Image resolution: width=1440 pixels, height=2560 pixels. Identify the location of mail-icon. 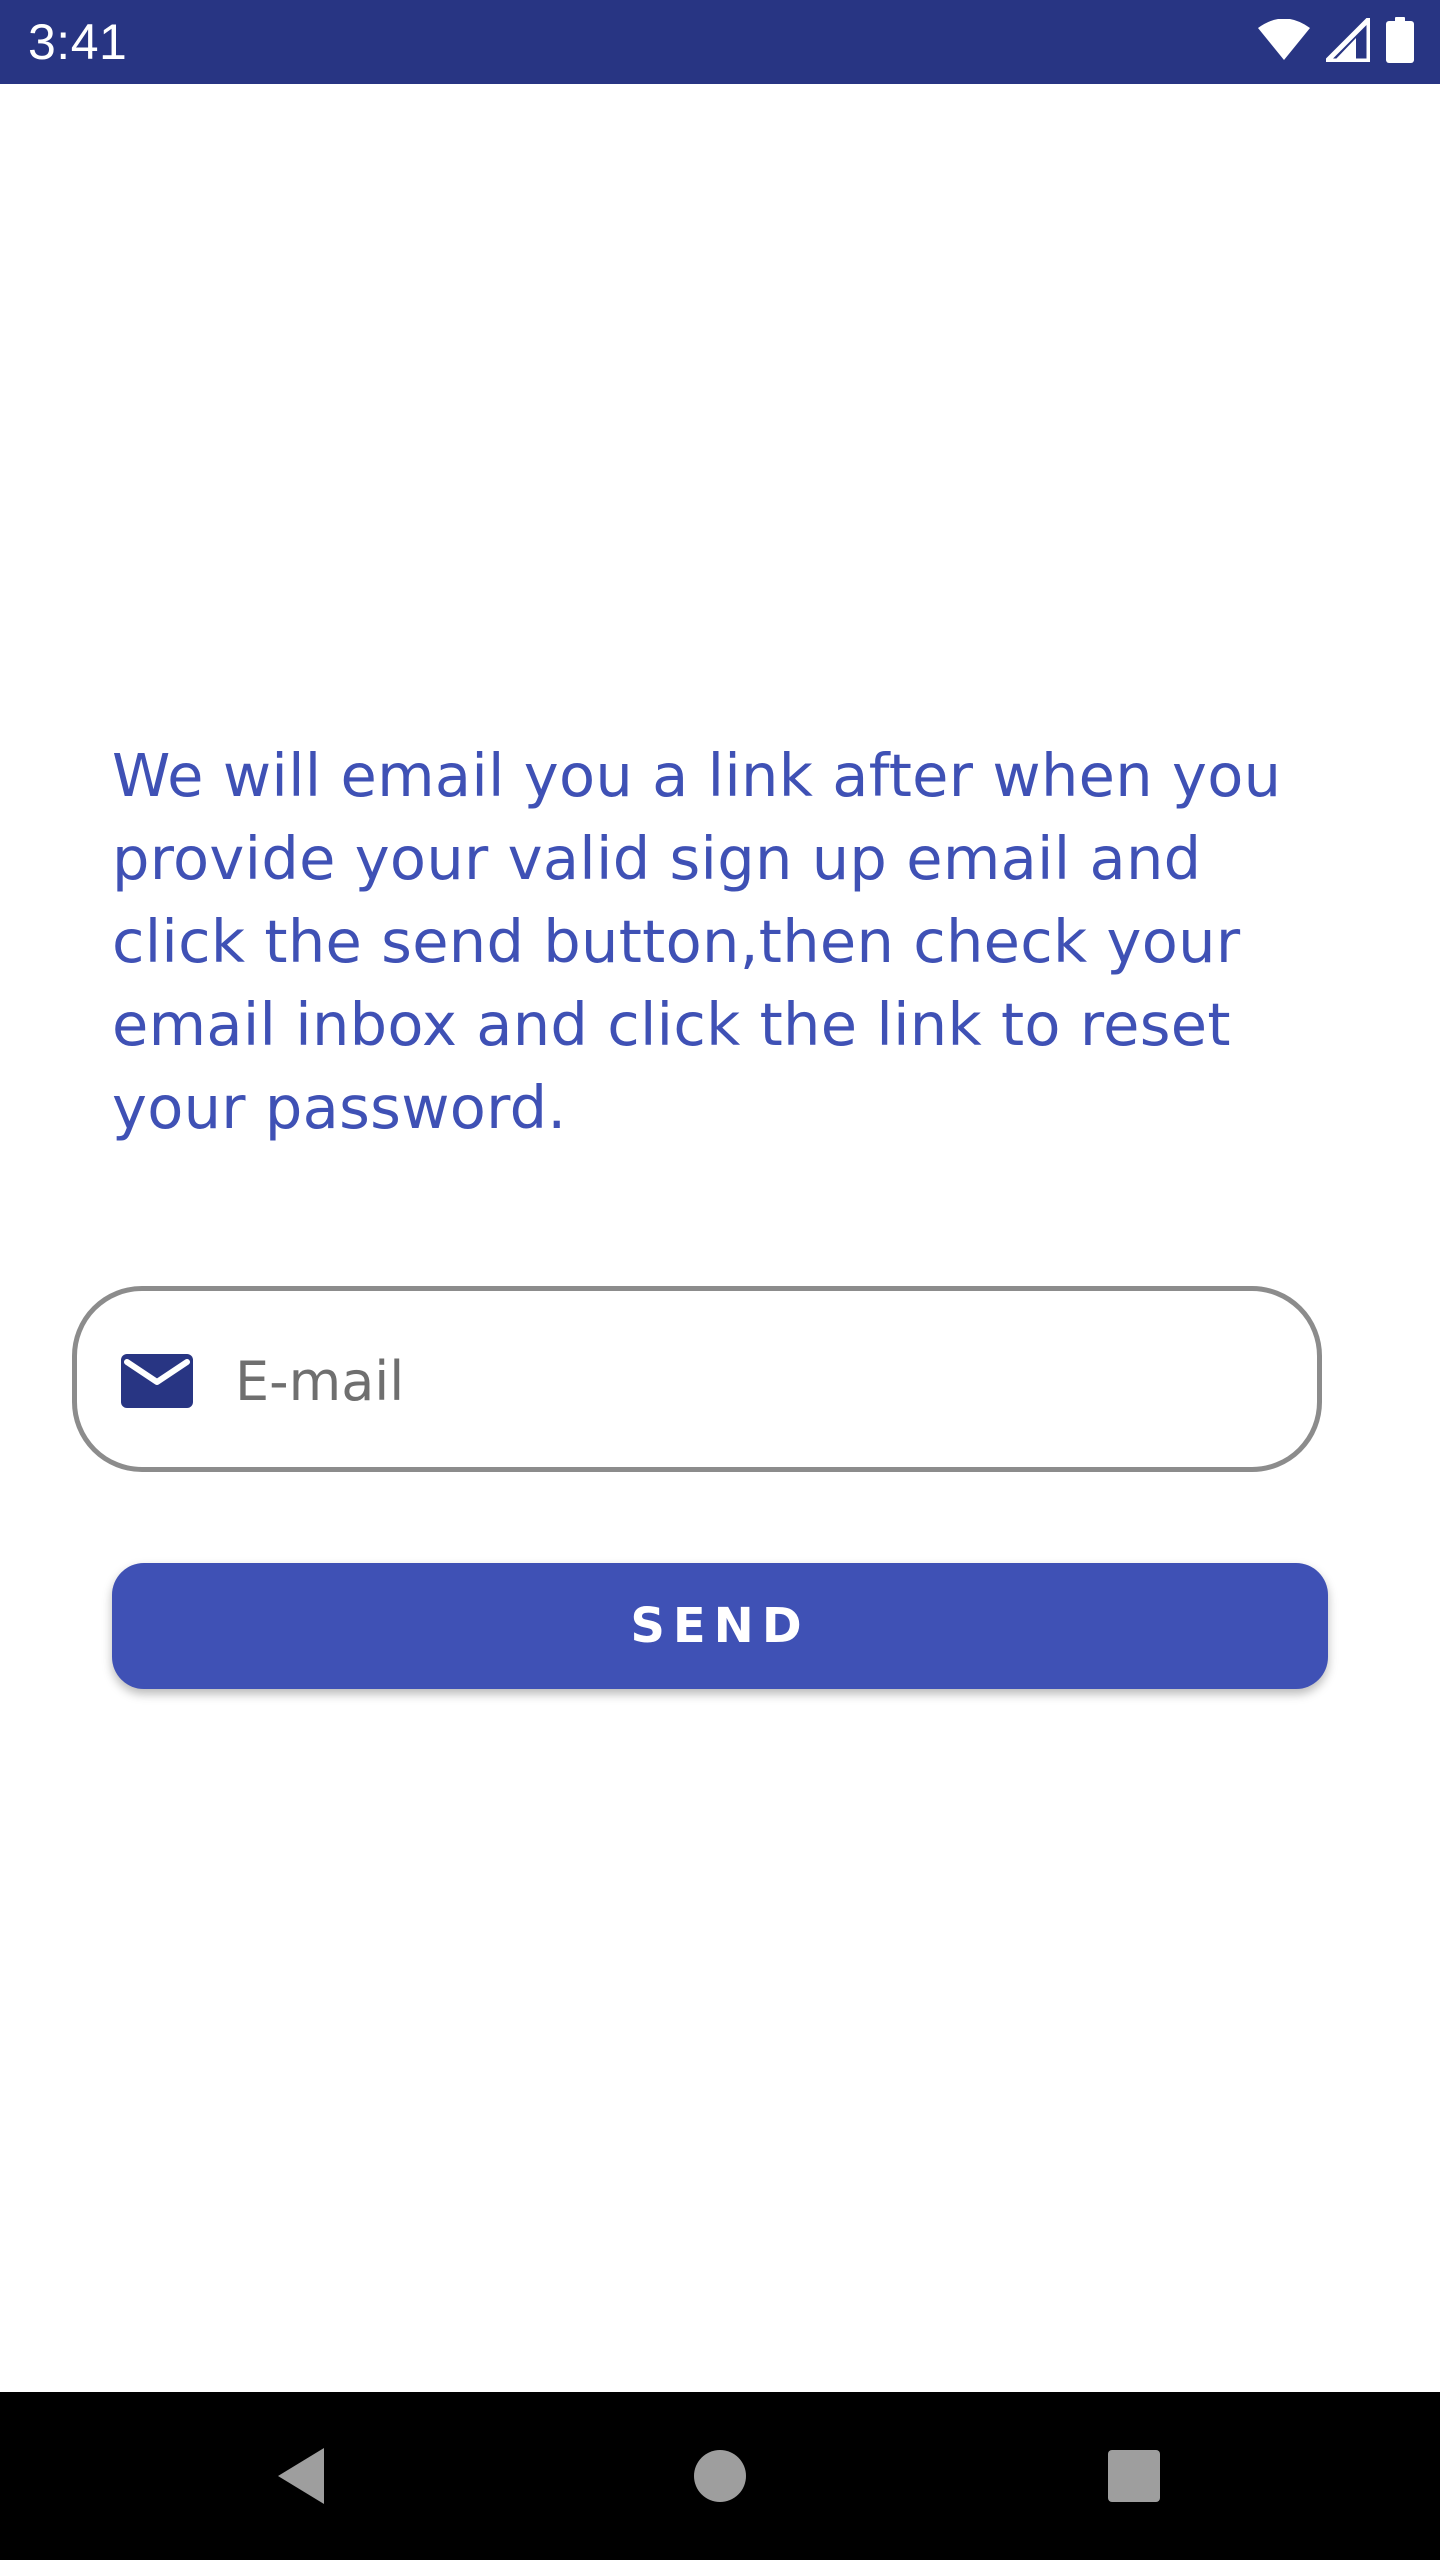
(157, 1381).